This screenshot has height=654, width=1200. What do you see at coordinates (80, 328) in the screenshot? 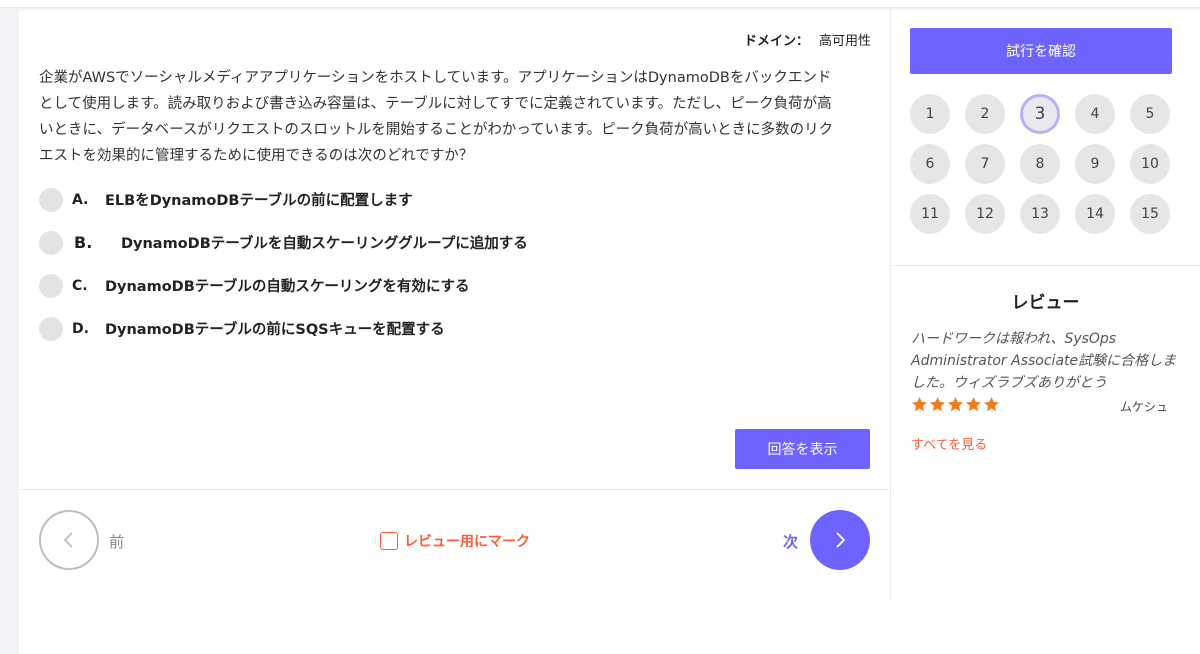
I see `option-letter: D.` at bounding box center [80, 328].